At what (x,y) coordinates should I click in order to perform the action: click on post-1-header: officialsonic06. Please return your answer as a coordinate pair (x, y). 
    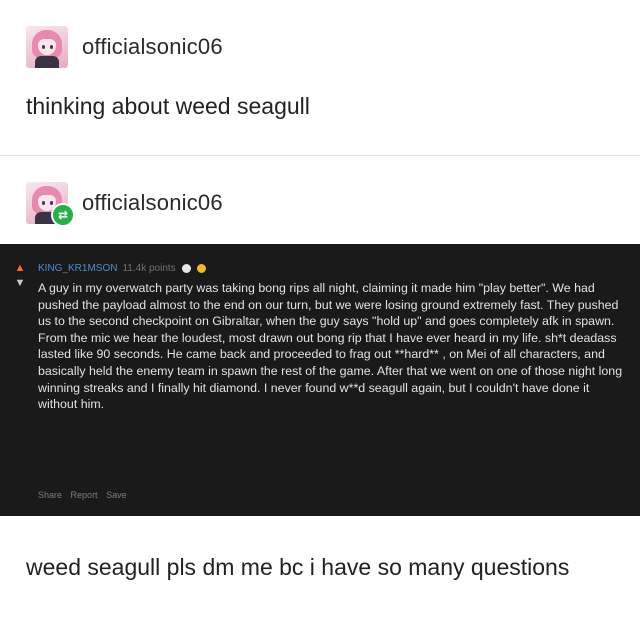
    Looking at the image, I should click on (124, 47).